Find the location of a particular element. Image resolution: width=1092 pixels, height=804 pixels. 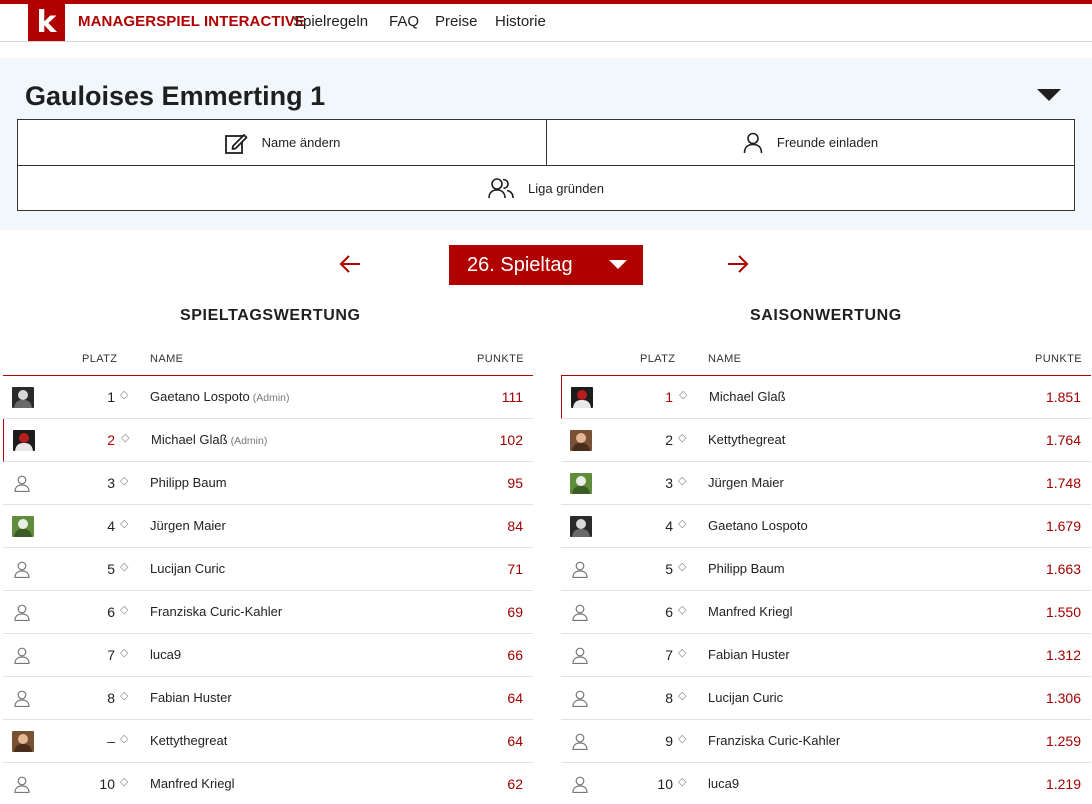

player-name: Gaetano Lospoto is located at coordinates (758, 525).